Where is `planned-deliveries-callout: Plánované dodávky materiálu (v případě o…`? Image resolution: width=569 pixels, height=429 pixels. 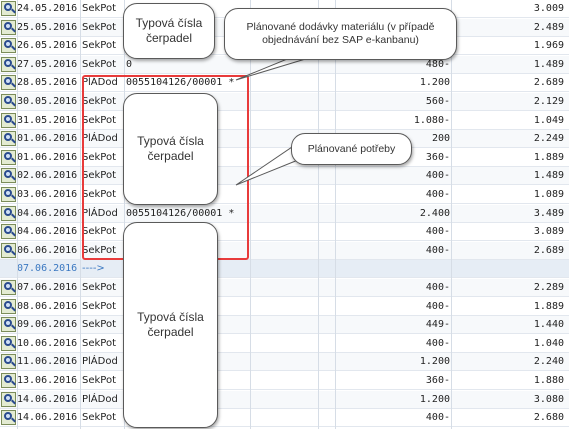
planned-deliveries-callout: Plánované dodávky materiálu (v případě o… is located at coordinates (340, 34).